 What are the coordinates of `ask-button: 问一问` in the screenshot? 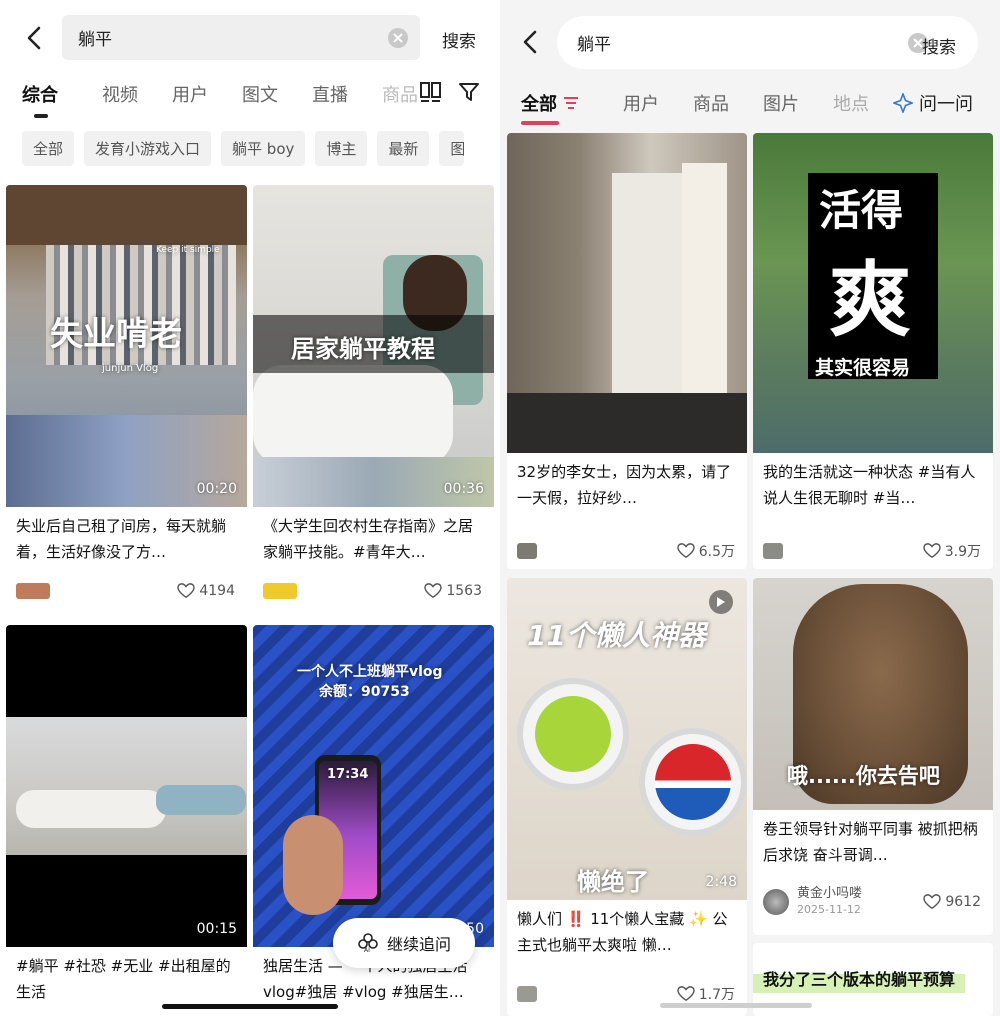 It's located at (933, 103).